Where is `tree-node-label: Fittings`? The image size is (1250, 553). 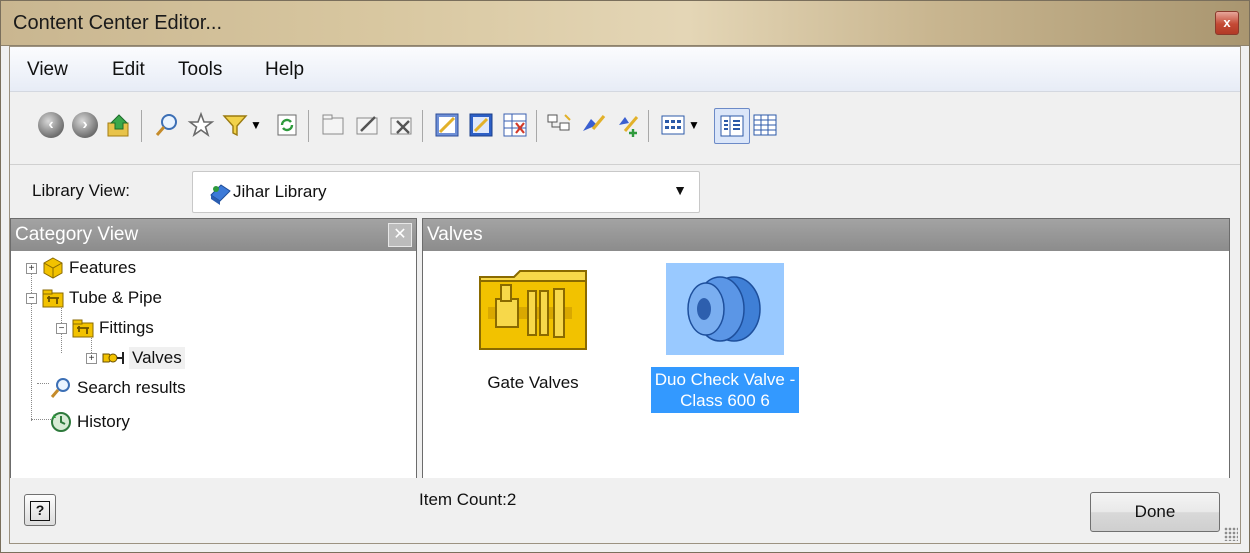
tree-node-label: Fittings is located at coordinates (126, 327).